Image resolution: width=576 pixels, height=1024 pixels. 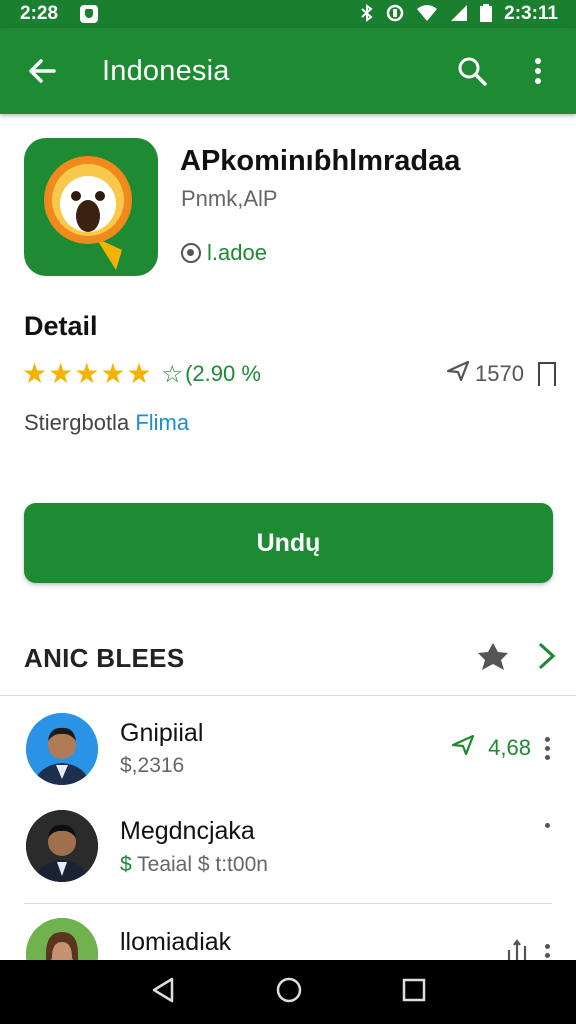 What do you see at coordinates (229, 199) in the screenshot?
I see `developer-name: Pnmk,AlP` at bounding box center [229, 199].